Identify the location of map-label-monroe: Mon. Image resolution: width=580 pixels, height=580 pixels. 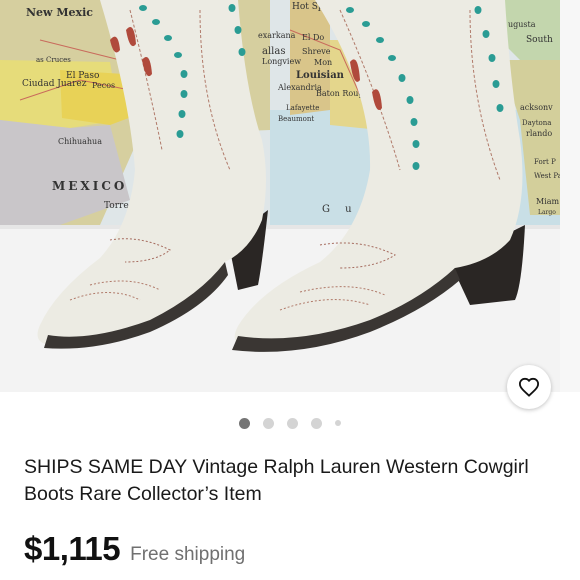
(323, 62).